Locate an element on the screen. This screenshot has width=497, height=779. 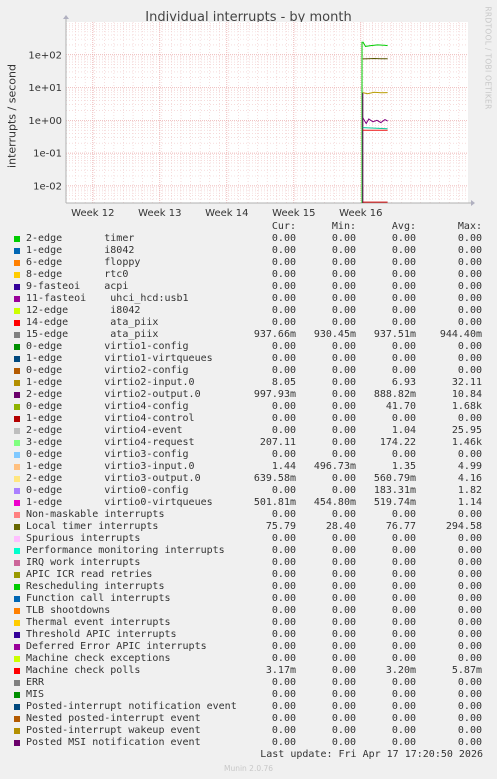
y-axis-arrow is located at coordinates (66, 17).